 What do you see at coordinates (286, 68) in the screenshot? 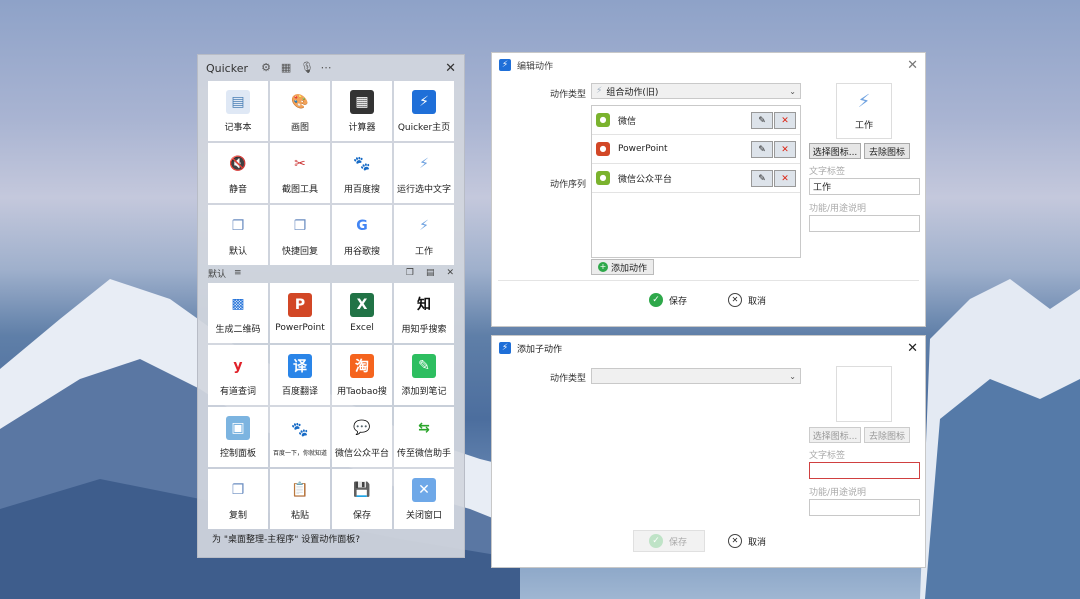
I see `grid-icon: ▦` at bounding box center [286, 68].